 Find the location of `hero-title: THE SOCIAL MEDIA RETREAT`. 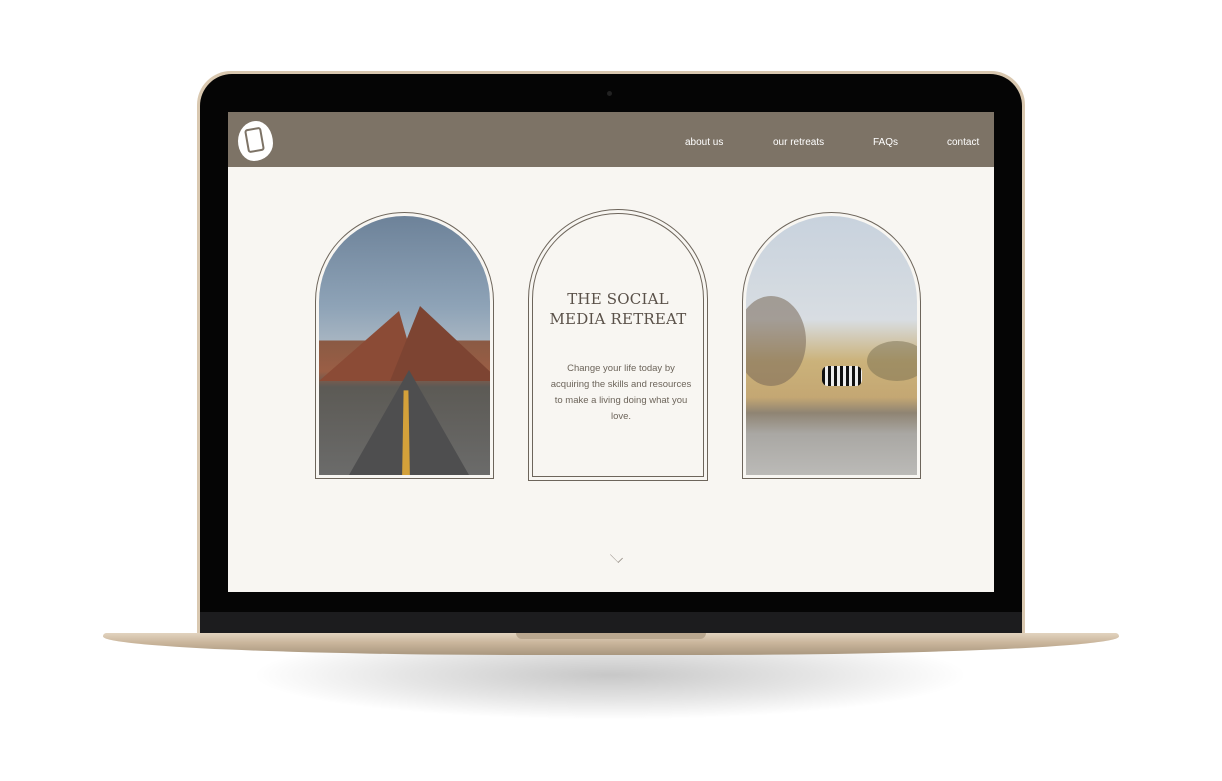

hero-title: THE SOCIAL MEDIA RETREAT is located at coordinates (618, 309).